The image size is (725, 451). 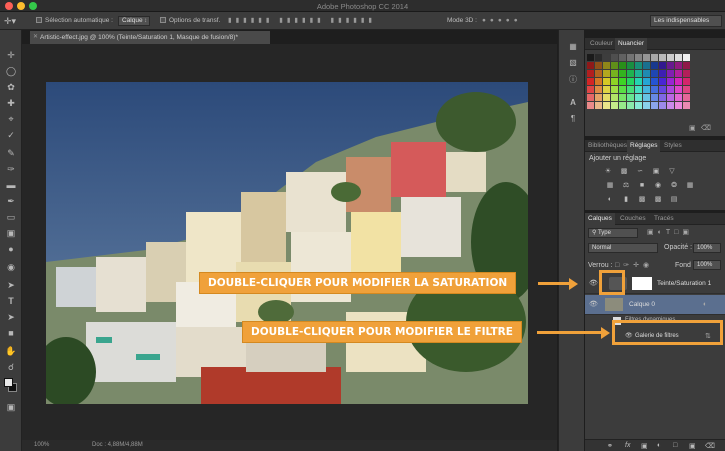 I want to click on doc-info: Doc : 4,88M/4,88M, so click(x=117, y=445).